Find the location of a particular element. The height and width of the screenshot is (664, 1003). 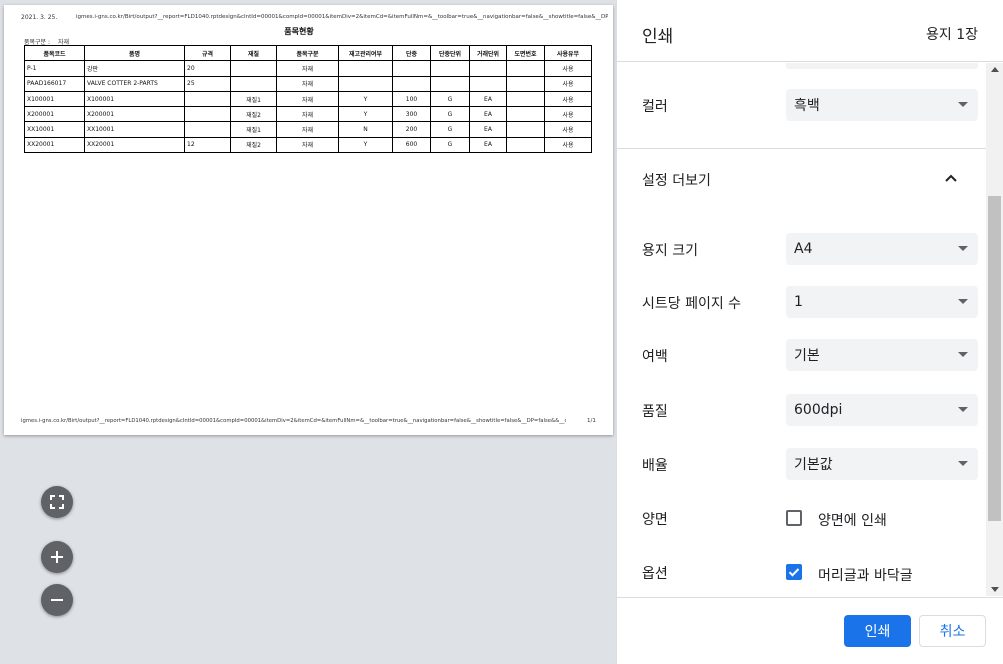

quality-label: 품질 is located at coordinates (655, 412).